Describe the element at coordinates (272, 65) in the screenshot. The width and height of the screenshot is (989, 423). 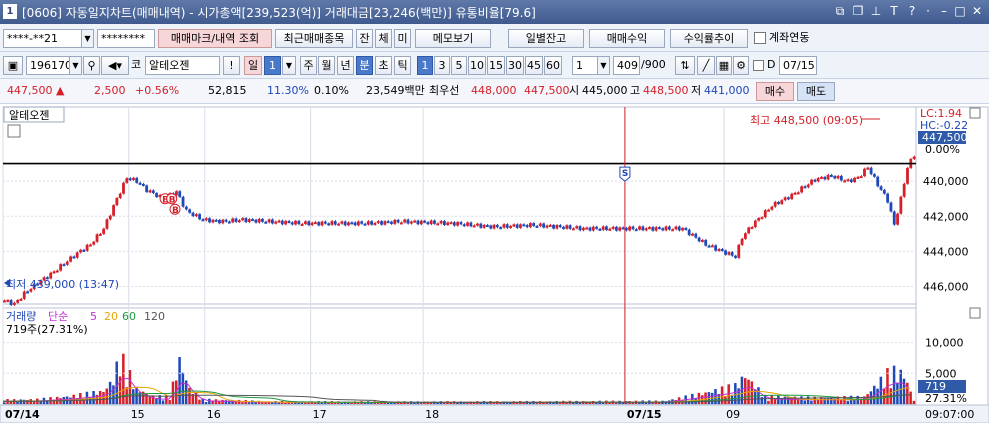
I see `period-value: 1` at that location.